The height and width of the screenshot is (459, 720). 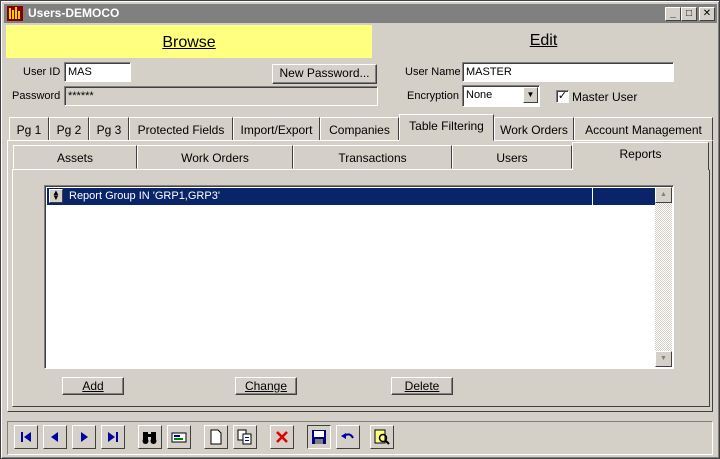 What do you see at coordinates (74, 13) in the screenshot?
I see `window-title: Users-DEMOCO` at bounding box center [74, 13].